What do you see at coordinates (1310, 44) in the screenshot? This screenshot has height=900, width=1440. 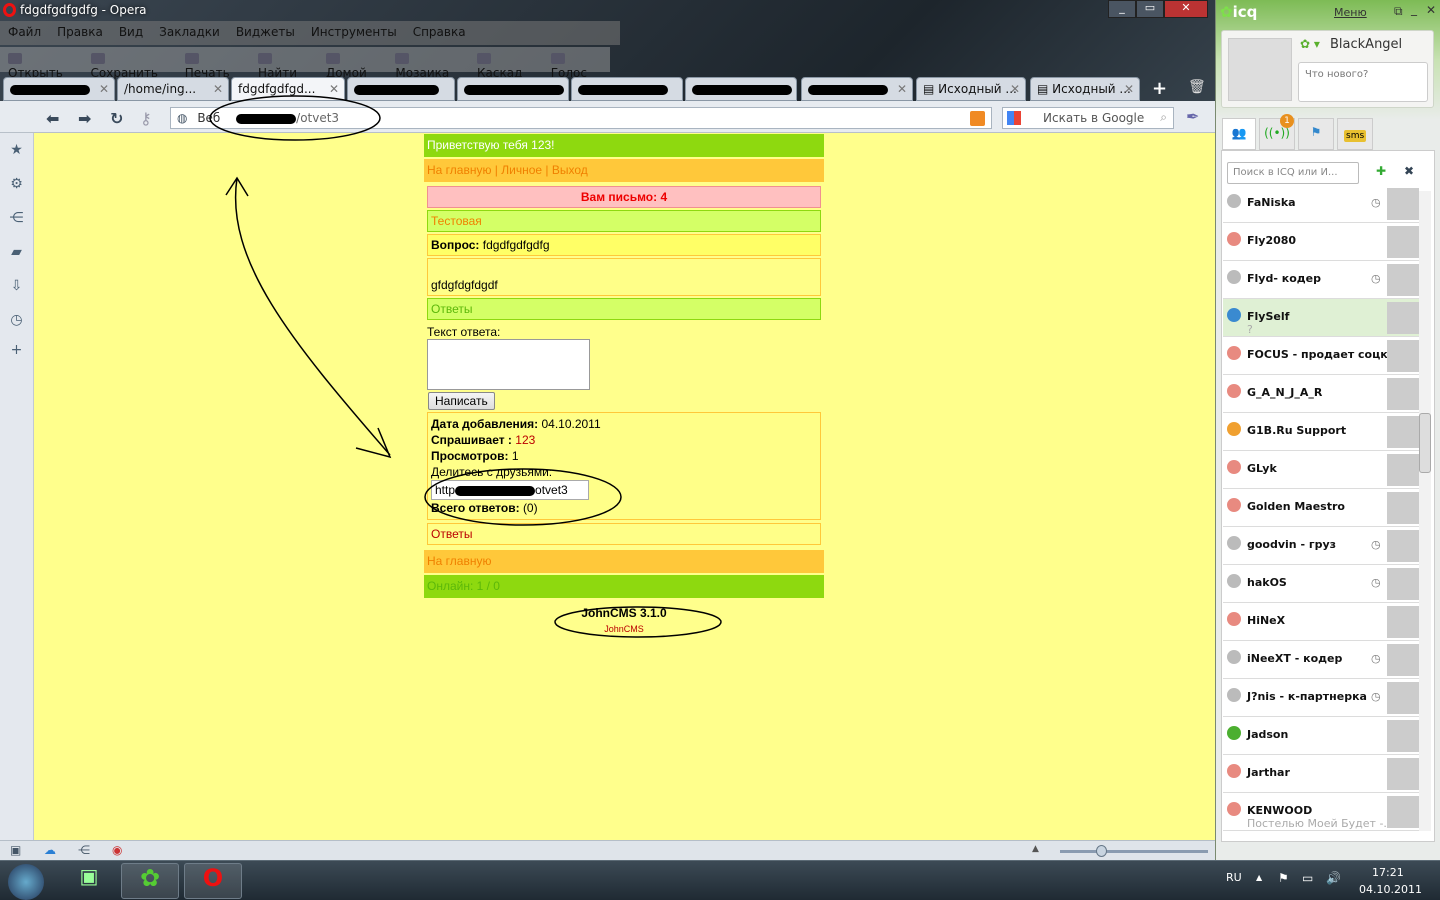 I see `status-flower-icon: ✿ ▾` at bounding box center [1310, 44].